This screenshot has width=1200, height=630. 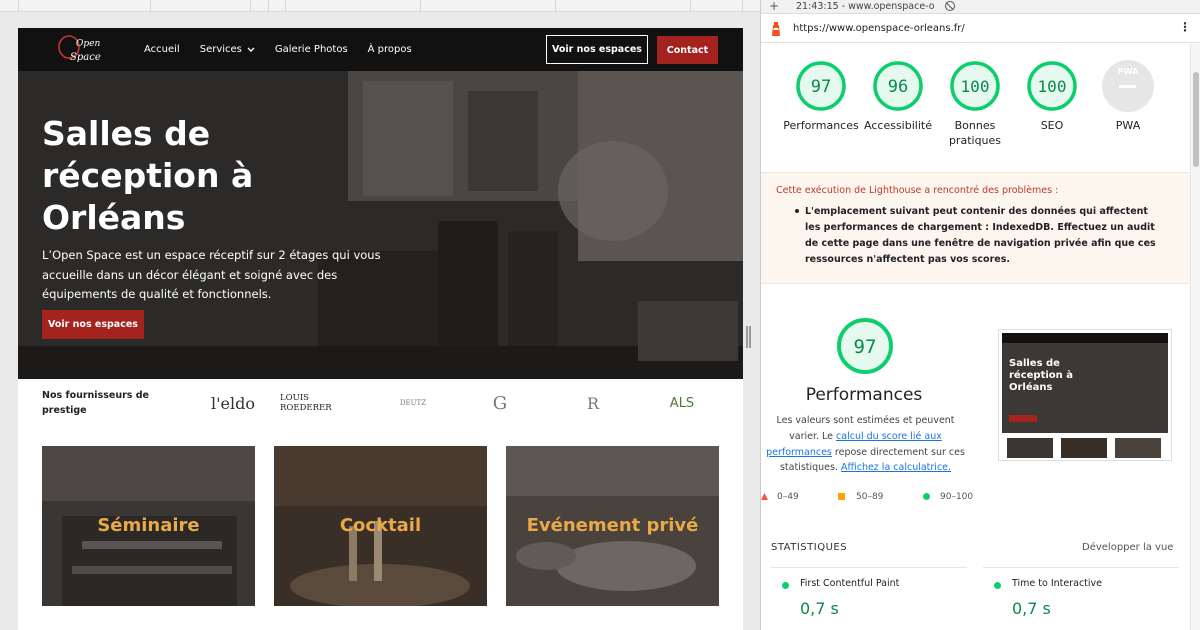 I want to click on hero-title: Salles de réception à Orléans, so click(x=148, y=175).